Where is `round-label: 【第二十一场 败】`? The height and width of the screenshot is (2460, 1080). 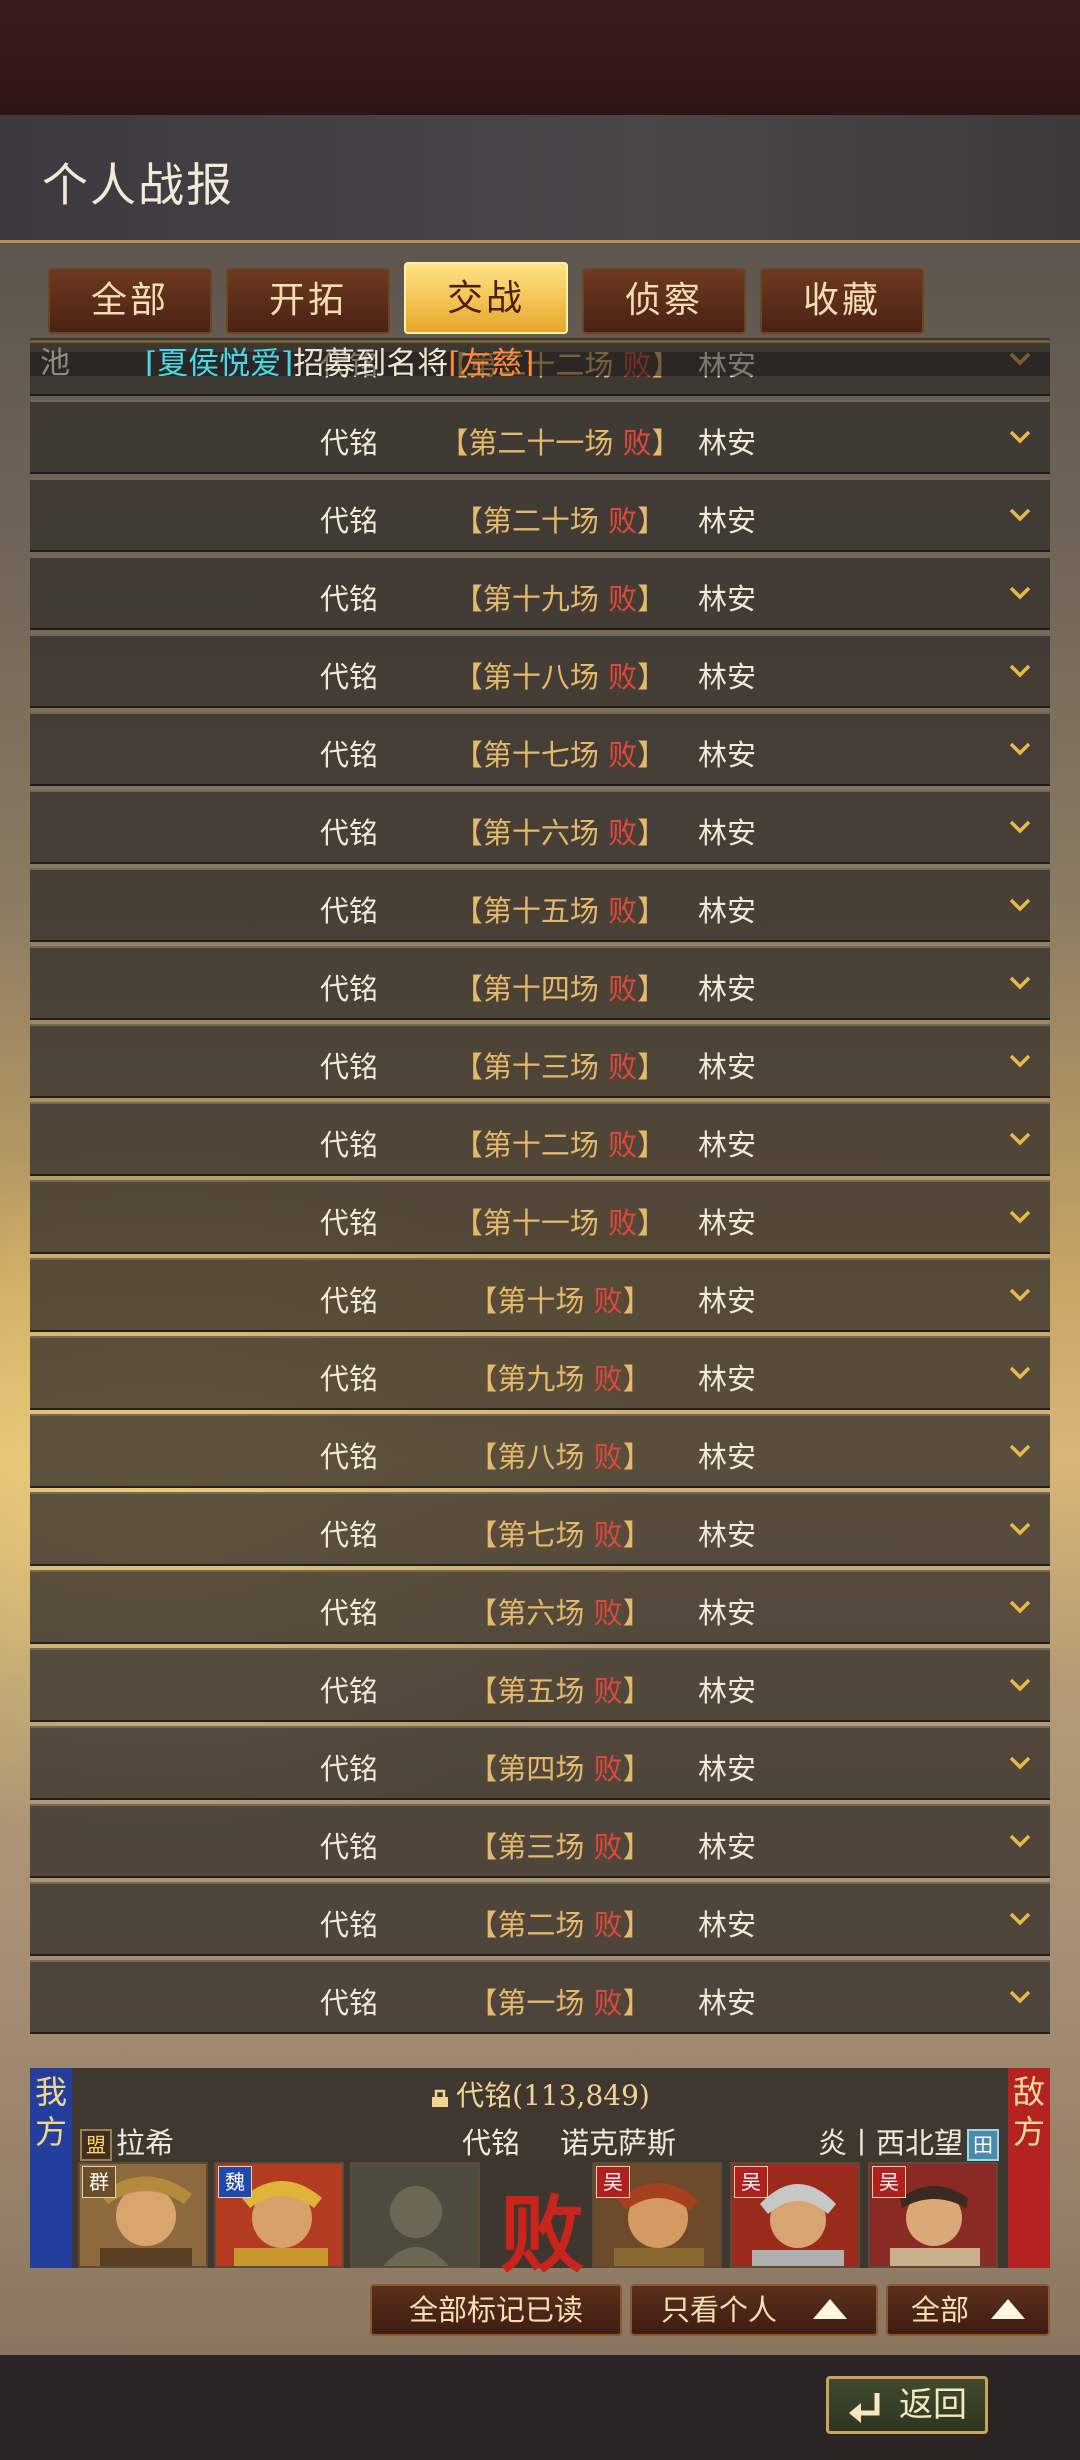
round-label: 【第二十一场 败】 is located at coordinates (560, 443).